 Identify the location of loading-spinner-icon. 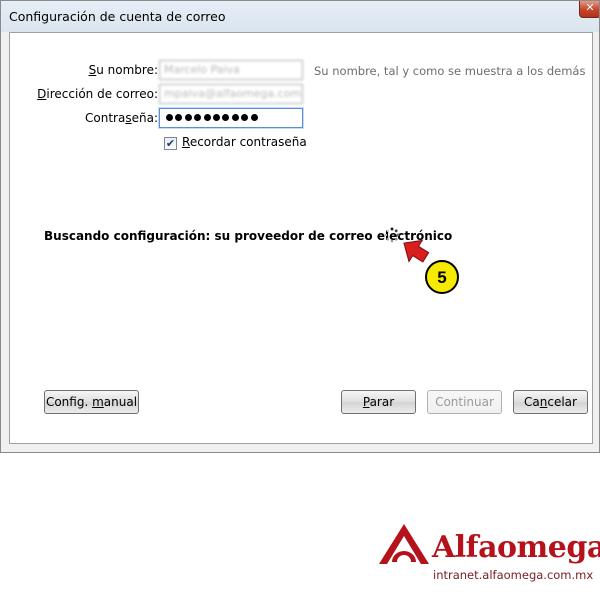
(392, 235).